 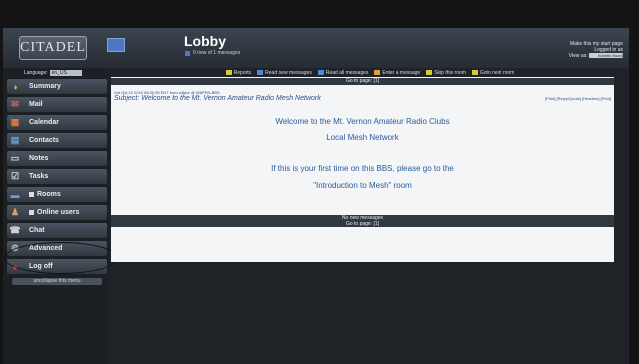 I want to click on citadel-logo: CITADEL, so click(x=53, y=48).